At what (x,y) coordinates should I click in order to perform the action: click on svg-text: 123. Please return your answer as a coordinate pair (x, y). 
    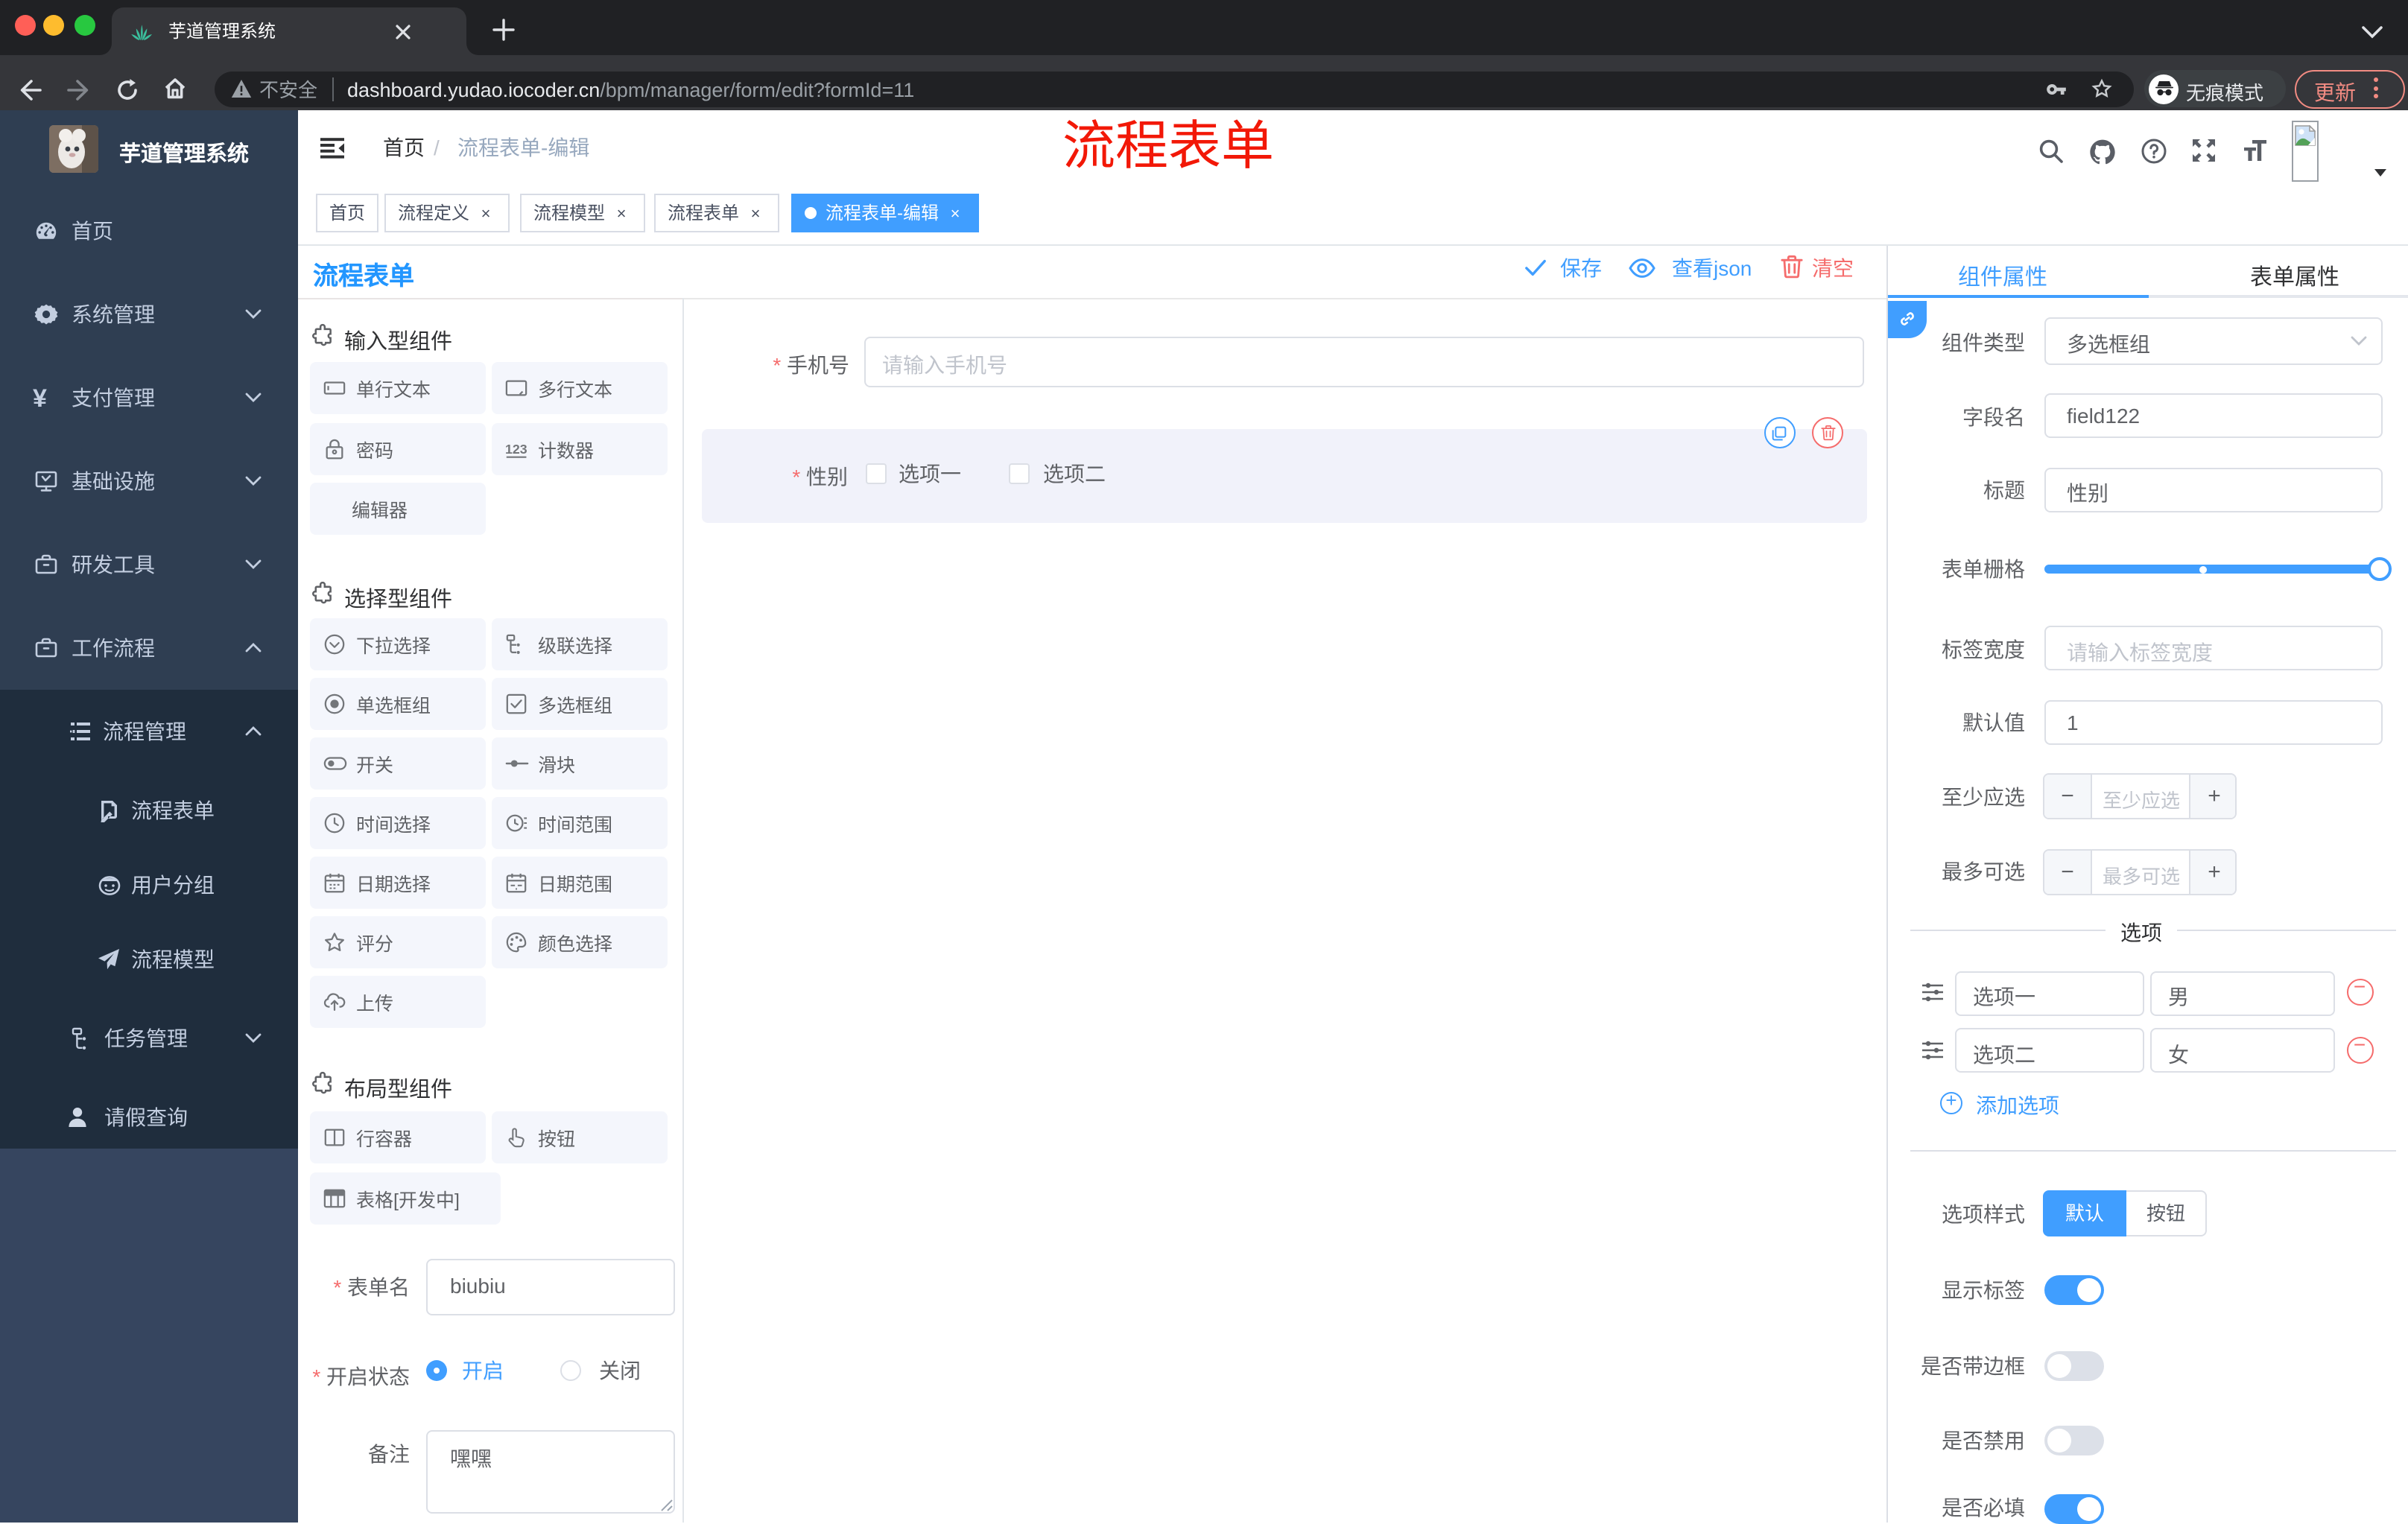
    Looking at the image, I should click on (516, 448).